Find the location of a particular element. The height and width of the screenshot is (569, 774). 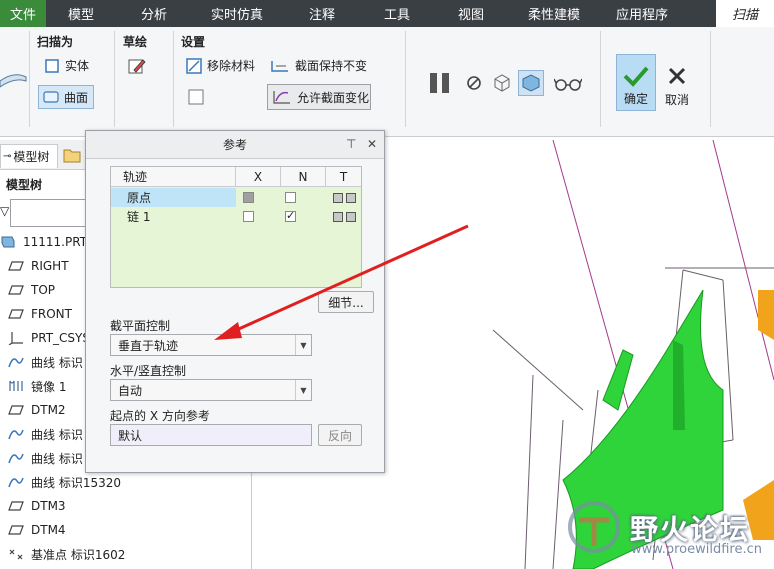

annotation-arrow is located at coordinates (341, 282).